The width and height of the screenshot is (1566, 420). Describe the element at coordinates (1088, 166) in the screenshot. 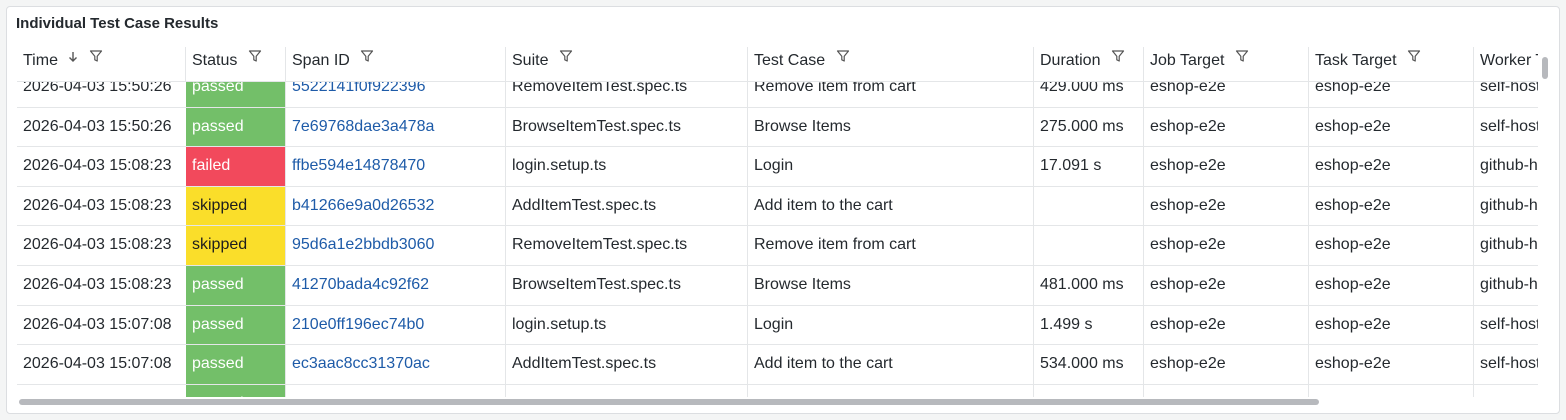

I see `cell-duration: 17.091 s` at that location.